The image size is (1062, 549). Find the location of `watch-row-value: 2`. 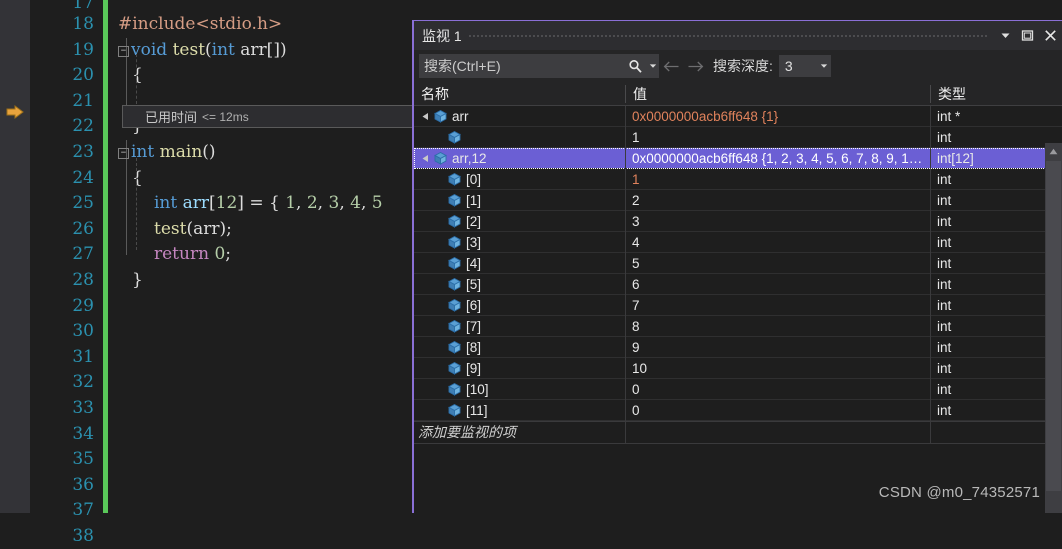

watch-row-value: 2 is located at coordinates (778, 200).